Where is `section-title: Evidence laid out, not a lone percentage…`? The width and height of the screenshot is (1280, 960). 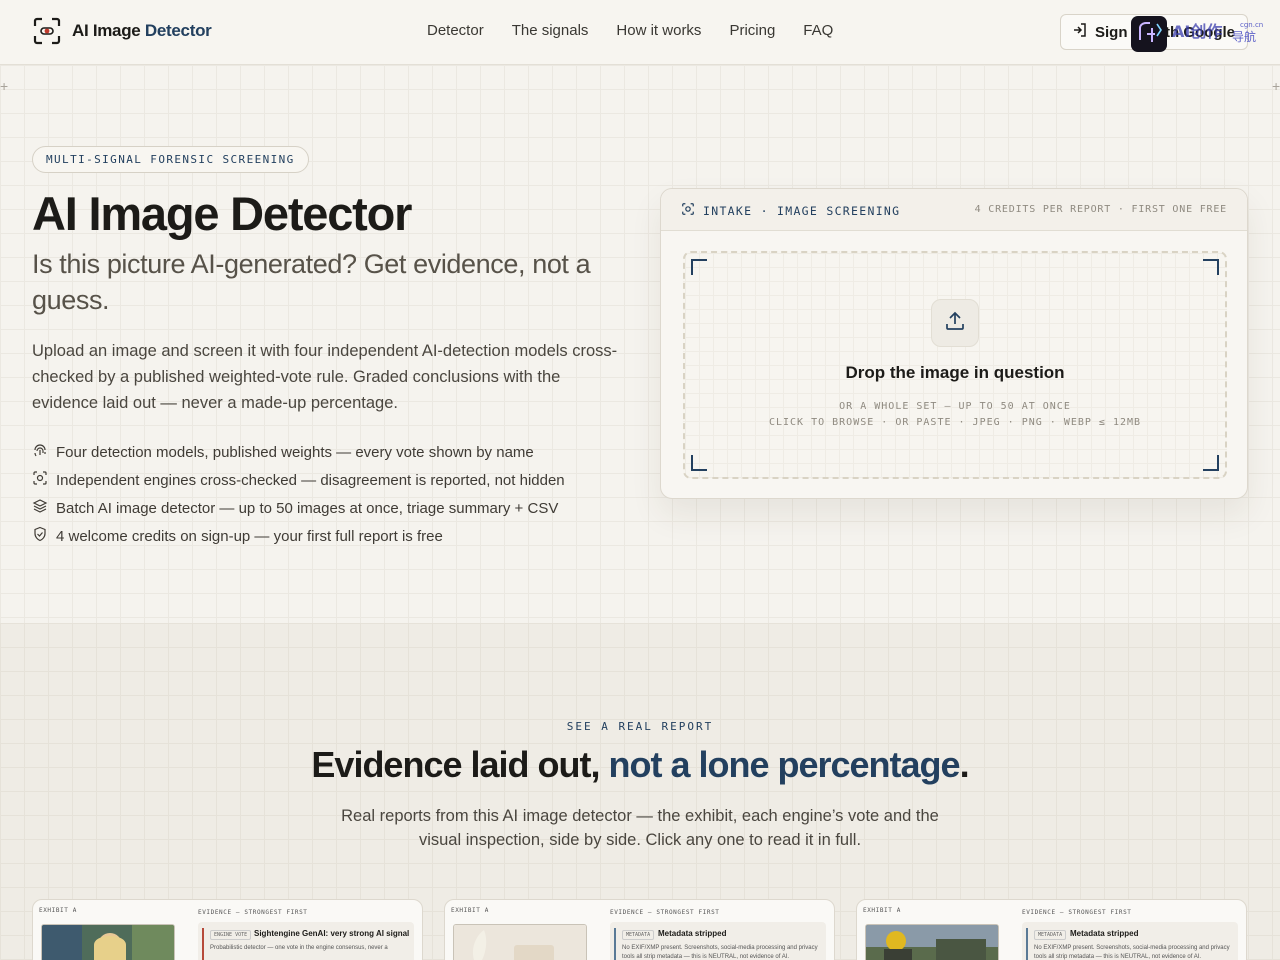
section-title: Evidence laid out, not a lone percentage… is located at coordinates (640, 764).